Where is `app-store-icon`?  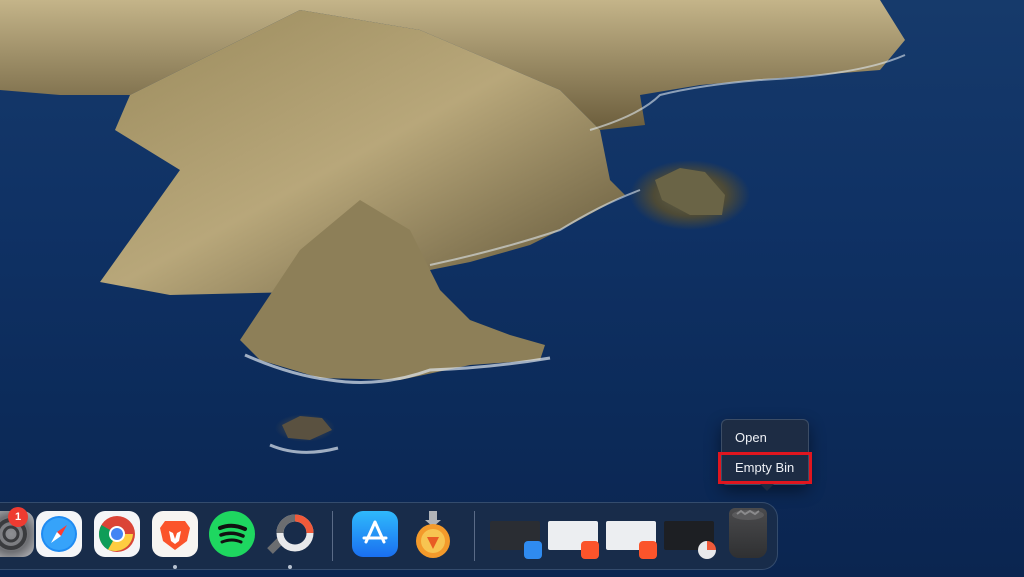
app-store-icon is located at coordinates (375, 532).